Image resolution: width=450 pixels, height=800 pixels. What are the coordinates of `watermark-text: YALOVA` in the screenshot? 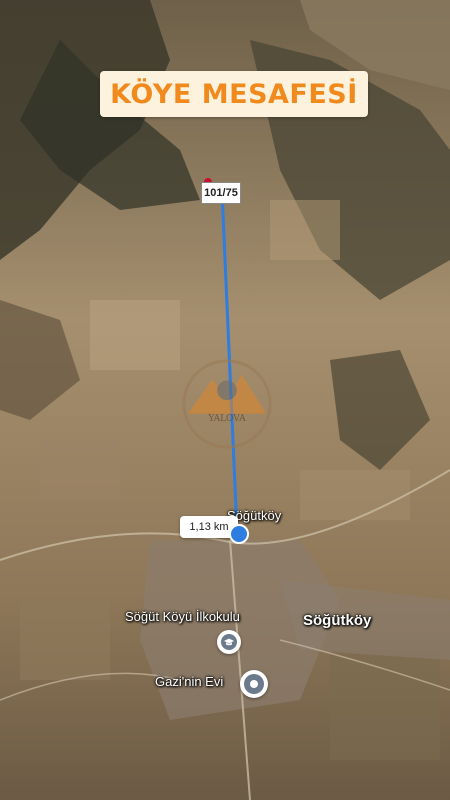 It's located at (227, 419).